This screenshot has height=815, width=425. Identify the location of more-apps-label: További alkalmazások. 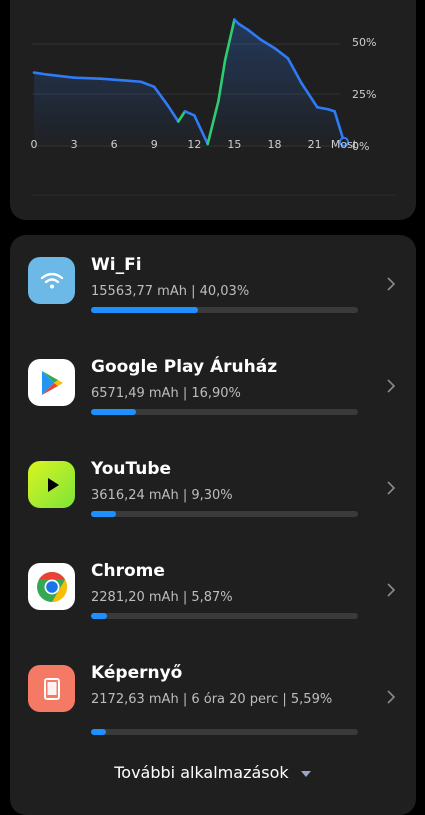
(201, 772).